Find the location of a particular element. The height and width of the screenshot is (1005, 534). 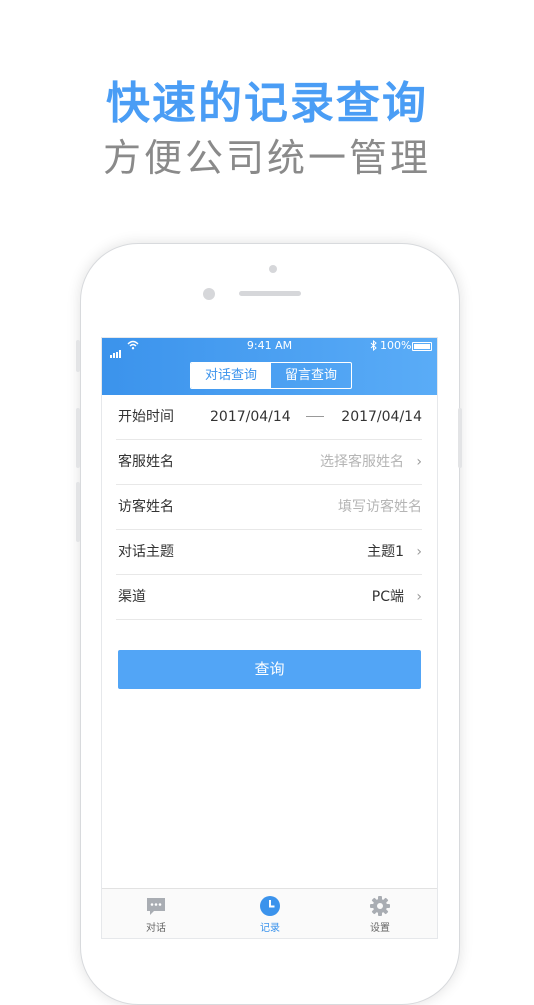

visitor-name-row: 访客姓名 填写访客姓名 is located at coordinates (269, 507).